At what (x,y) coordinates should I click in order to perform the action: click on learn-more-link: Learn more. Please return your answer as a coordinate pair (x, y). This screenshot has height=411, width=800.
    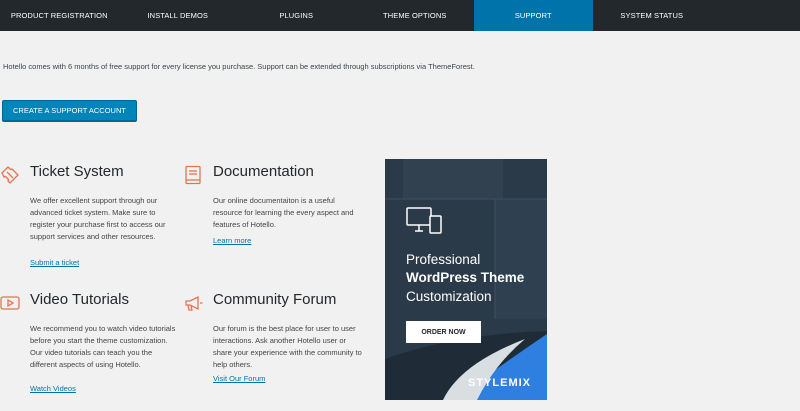
    Looking at the image, I should click on (232, 240).